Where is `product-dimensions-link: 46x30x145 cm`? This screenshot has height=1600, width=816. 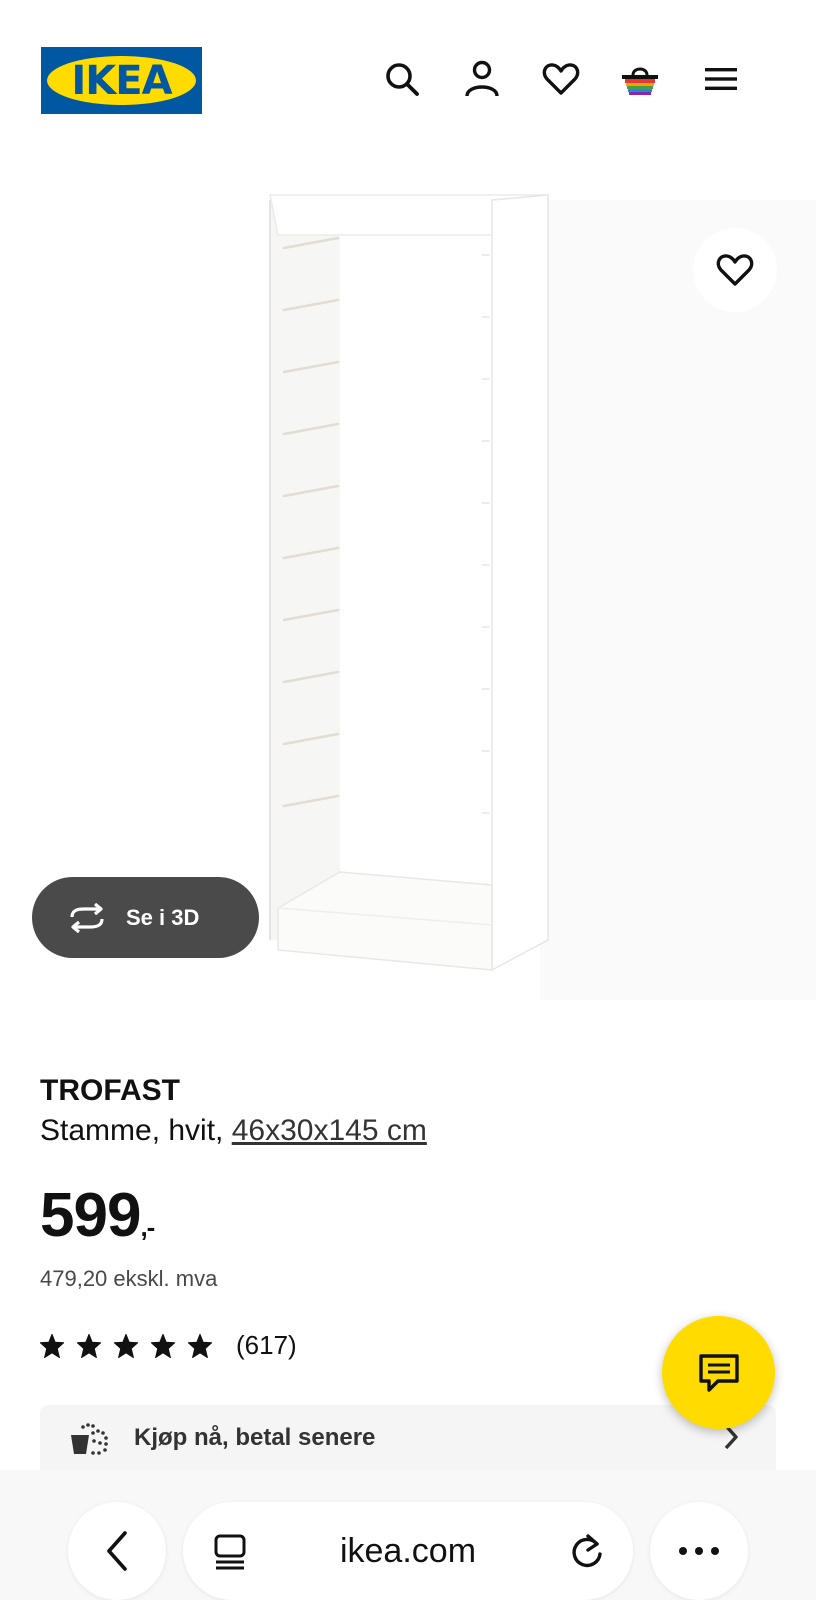
product-dimensions-link: 46x30x145 cm is located at coordinates (329, 1130).